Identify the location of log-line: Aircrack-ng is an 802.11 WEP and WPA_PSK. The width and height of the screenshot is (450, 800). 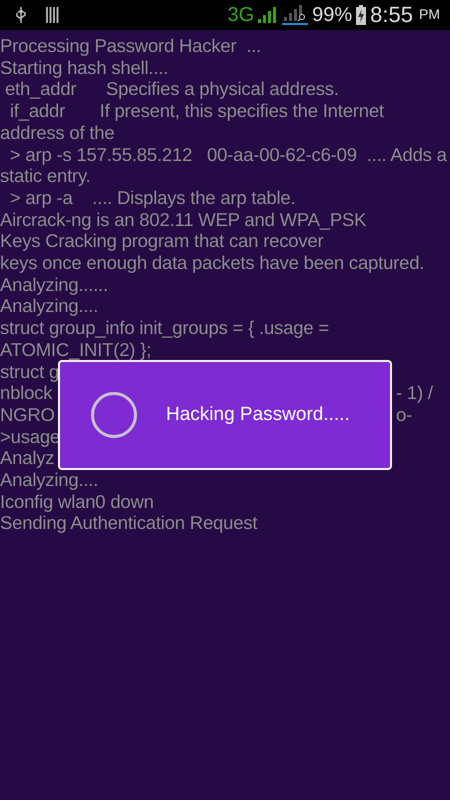
(183, 219).